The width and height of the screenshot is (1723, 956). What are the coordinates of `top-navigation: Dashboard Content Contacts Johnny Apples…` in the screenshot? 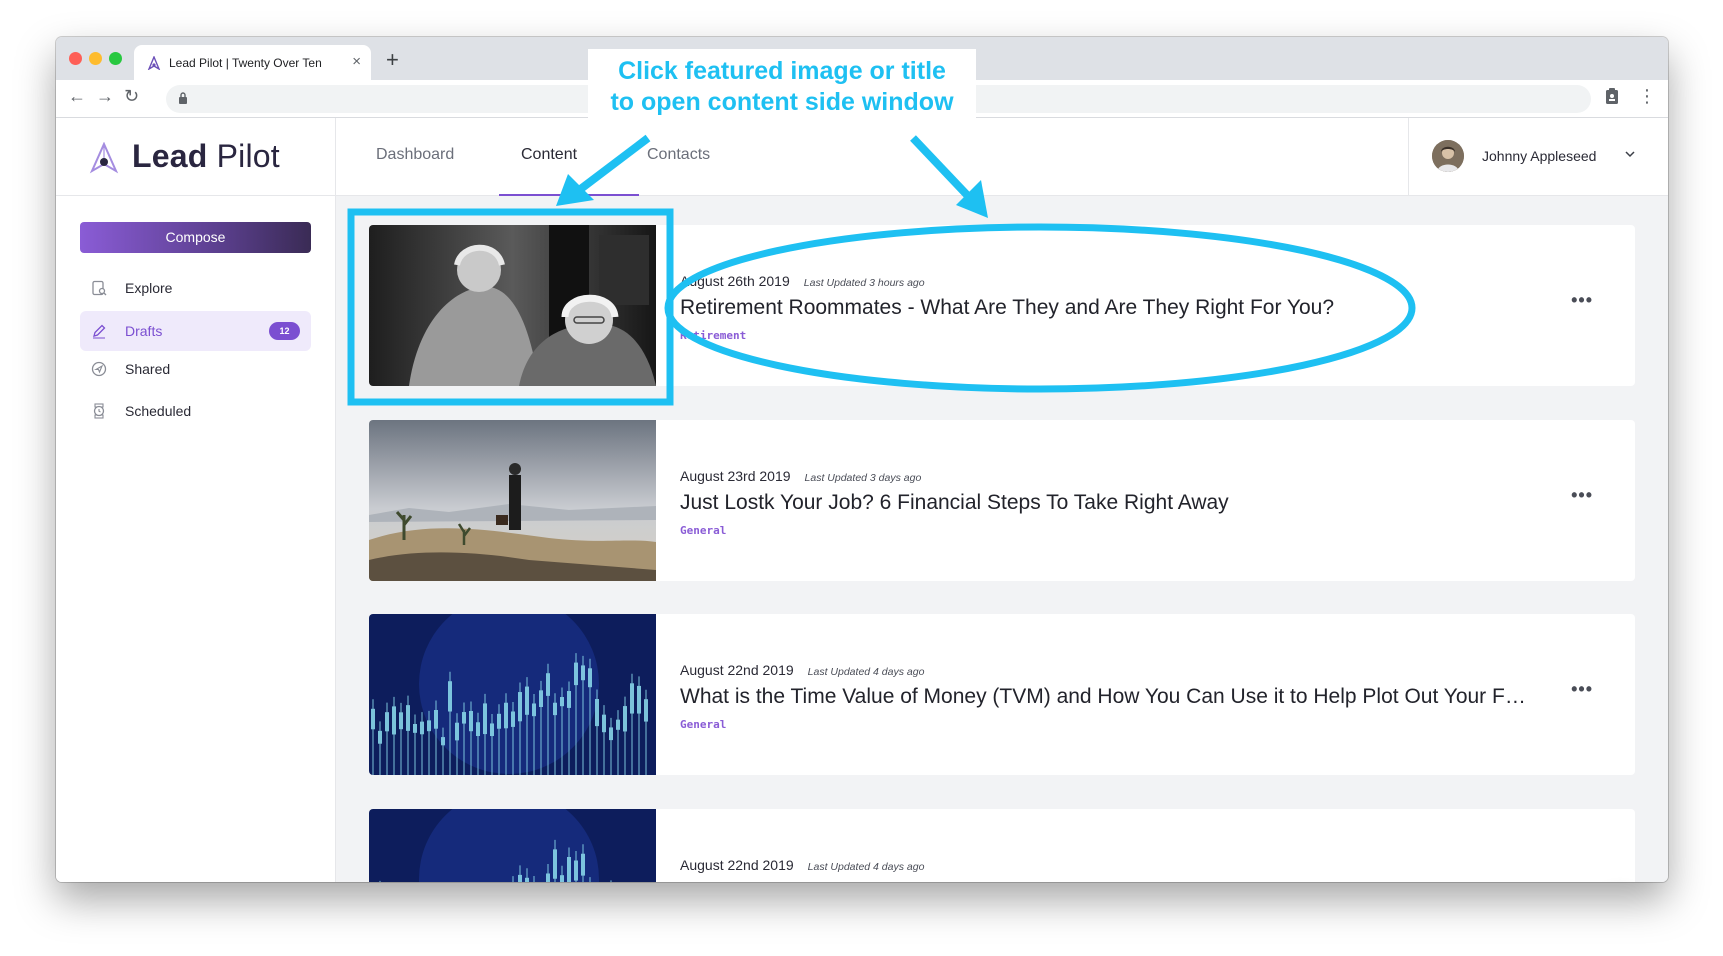 It's located at (1002, 157).